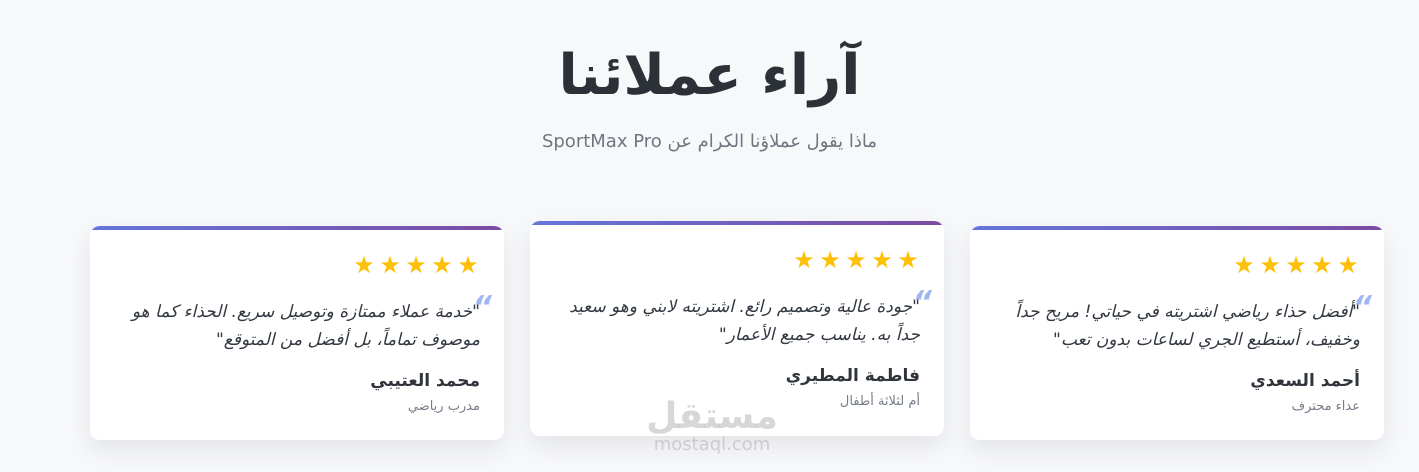  I want to click on section-title: آراء عملائنا, so click(709, 75).